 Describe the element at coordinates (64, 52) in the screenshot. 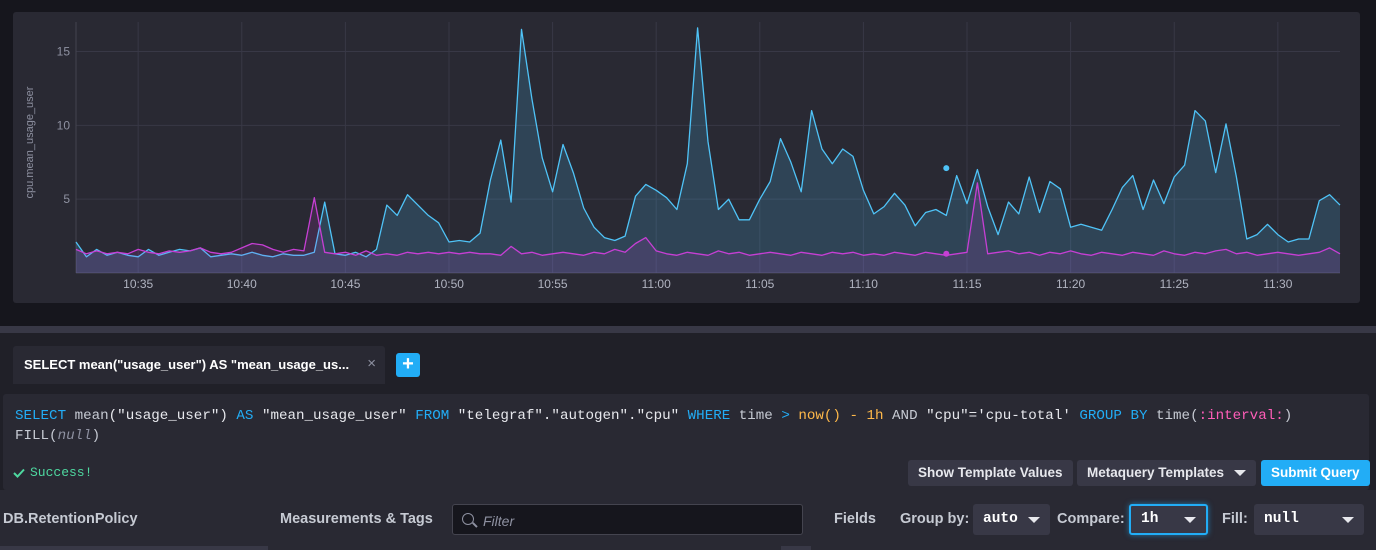

I see `y-tick-label: 15` at that location.